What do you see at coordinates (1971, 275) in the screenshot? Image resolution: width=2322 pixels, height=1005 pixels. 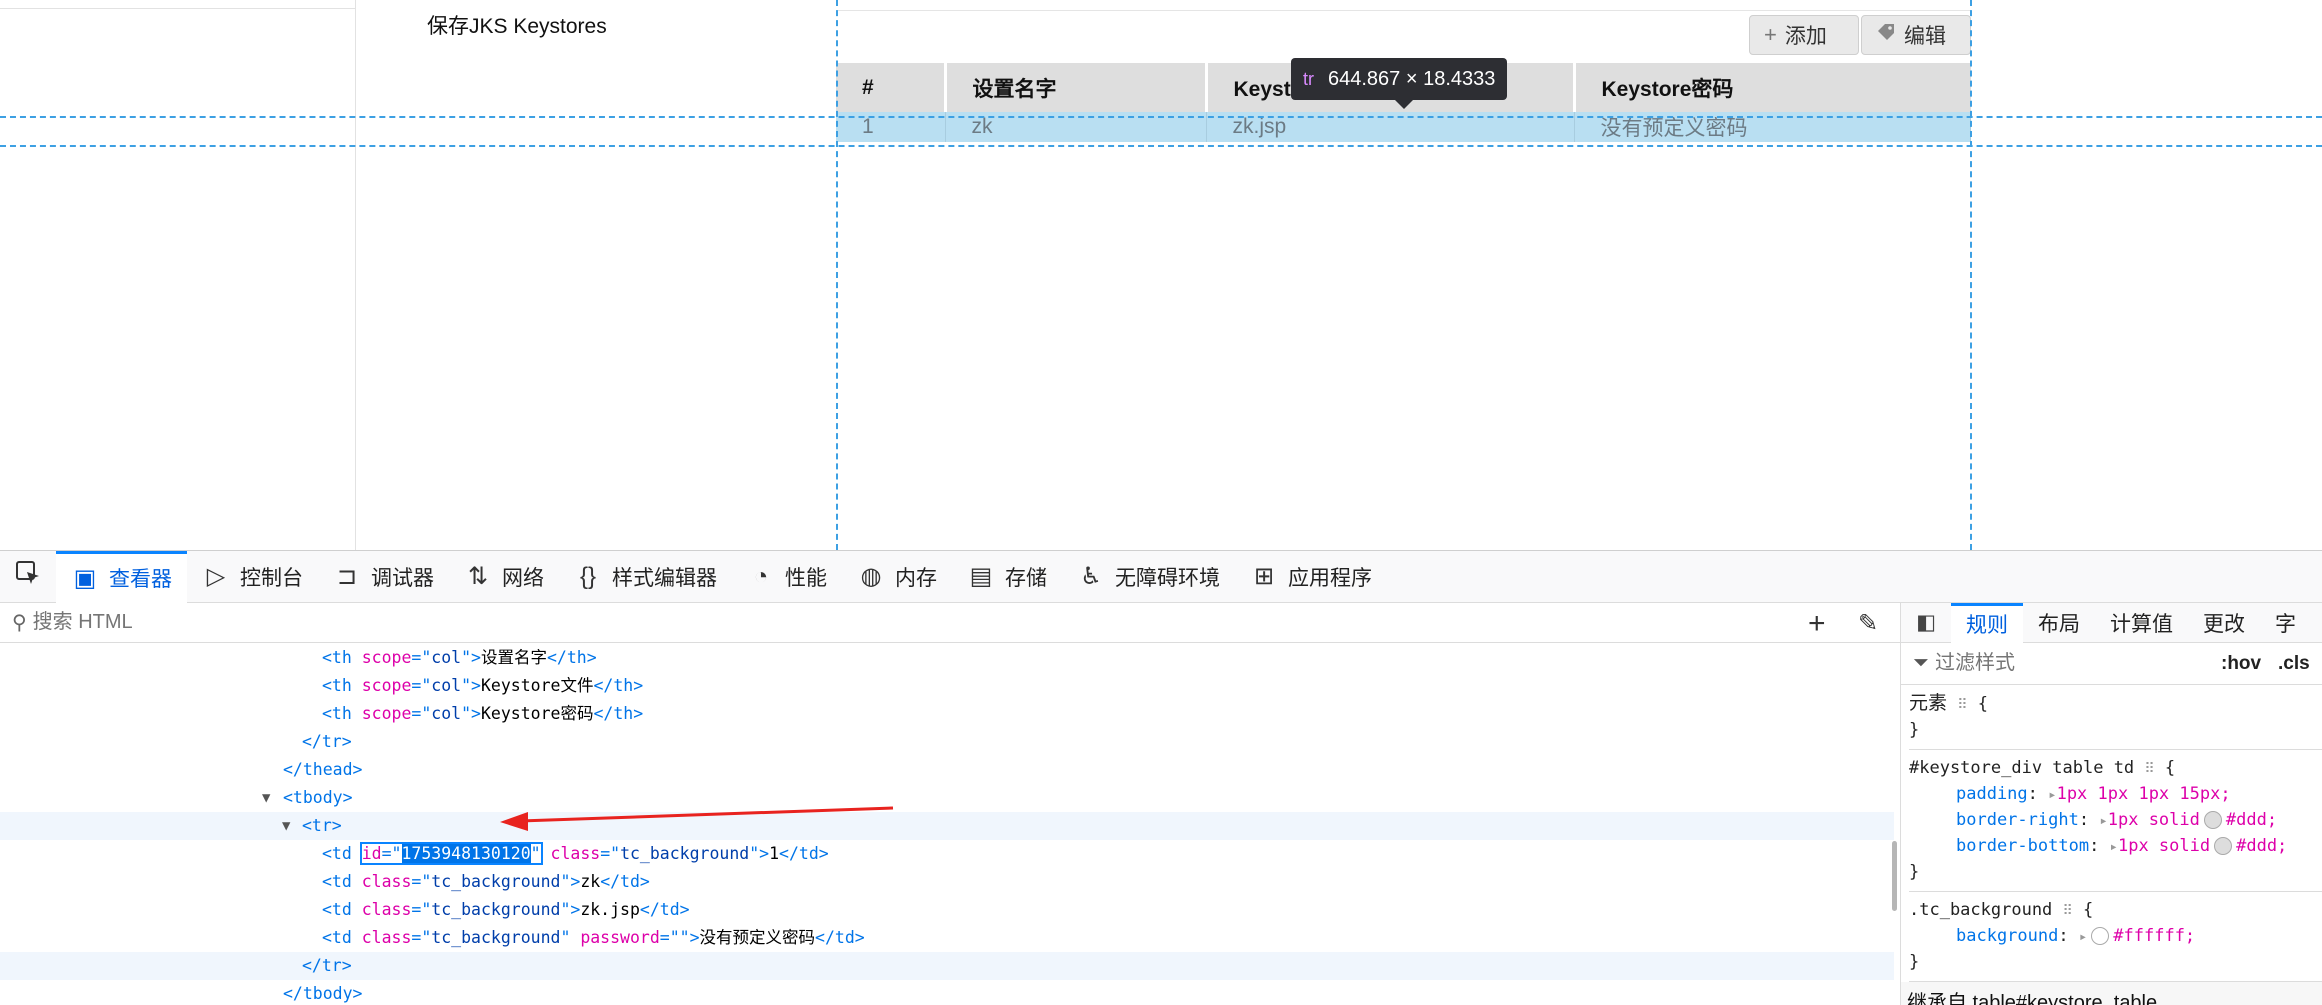 I see `highlight-guide-right` at bounding box center [1971, 275].